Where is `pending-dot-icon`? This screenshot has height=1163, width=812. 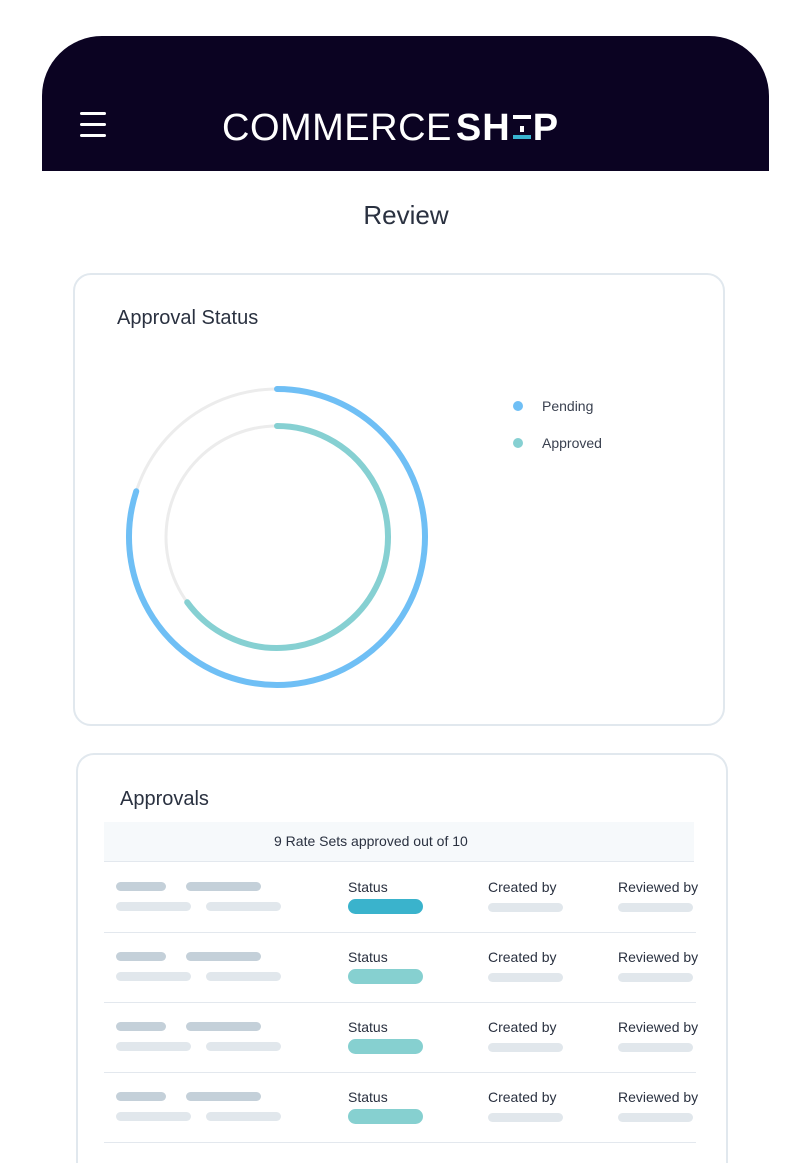 pending-dot-icon is located at coordinates (518, 405).